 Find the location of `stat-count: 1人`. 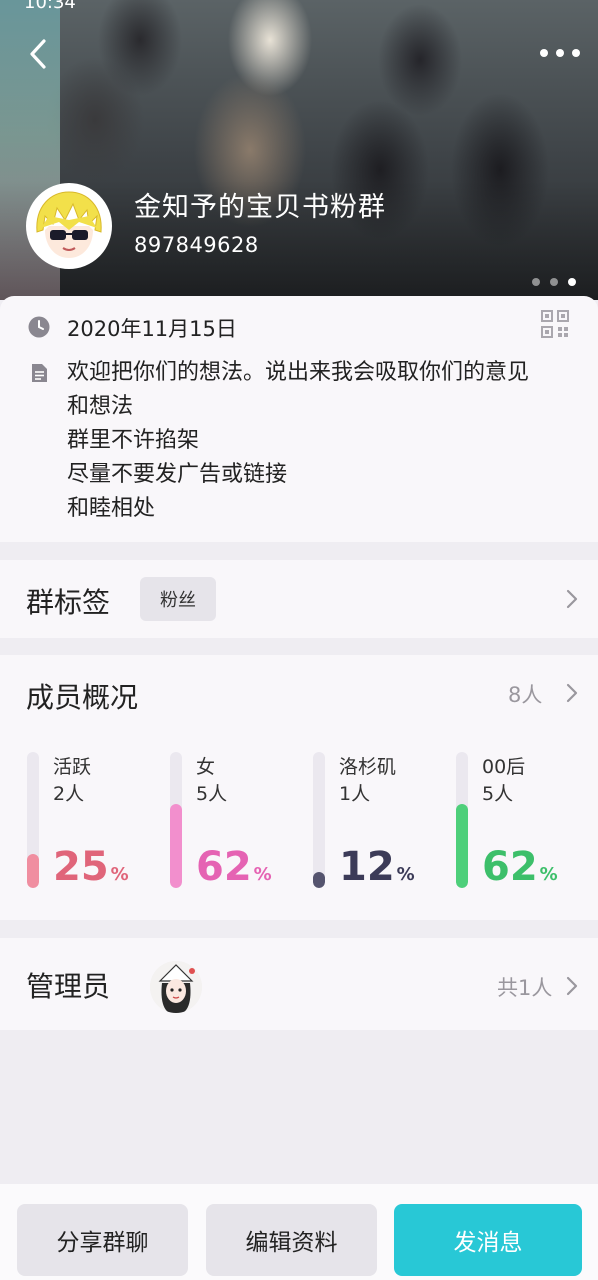

stat-count: 1人 is located at coordinates (355, 794).